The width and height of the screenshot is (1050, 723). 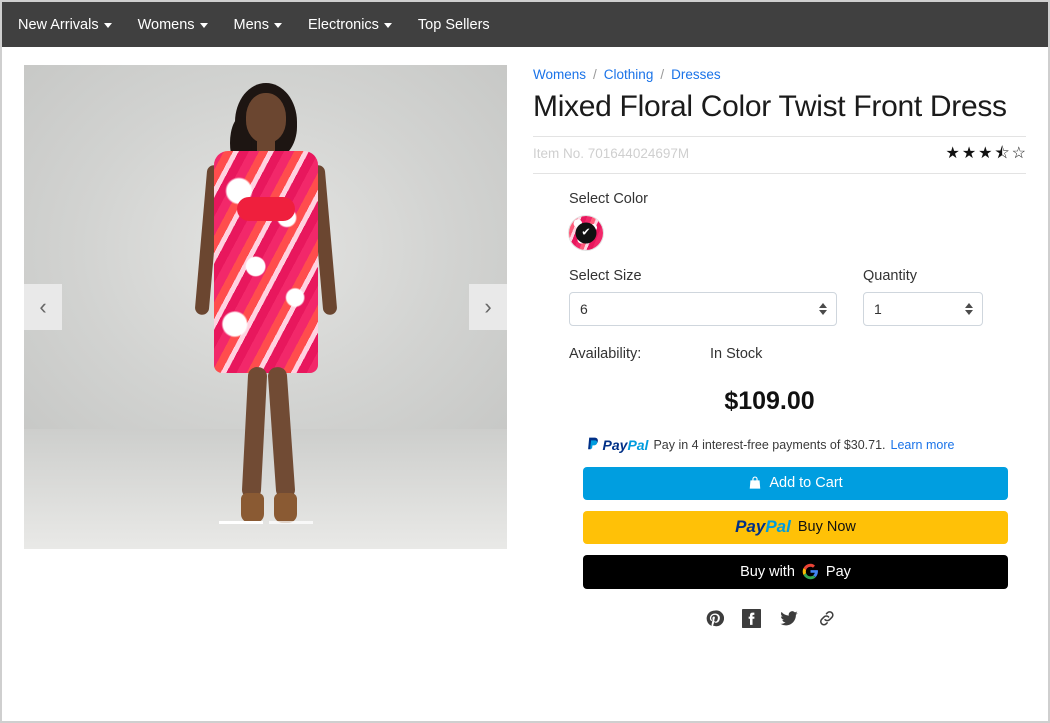 I want to click on nav-item-electronics: Electronics, so click(x=350, y=25).